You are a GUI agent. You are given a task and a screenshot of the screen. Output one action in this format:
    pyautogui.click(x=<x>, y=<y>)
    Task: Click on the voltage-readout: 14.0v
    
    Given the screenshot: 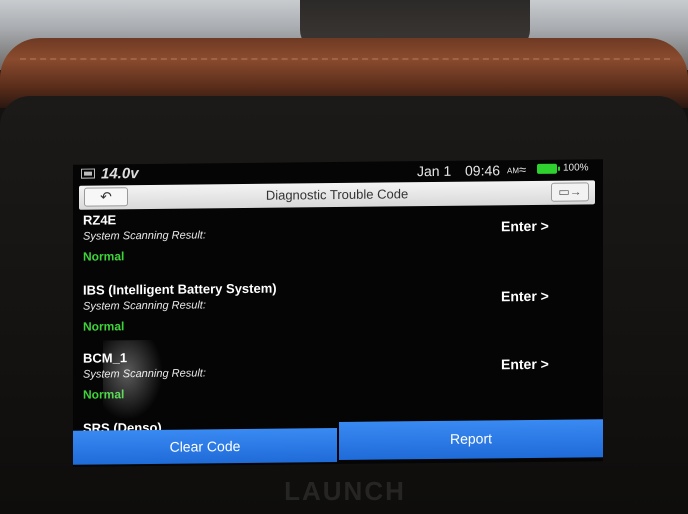 What is the action you would take?
    pyautogui.click(x=120, y=174)
    